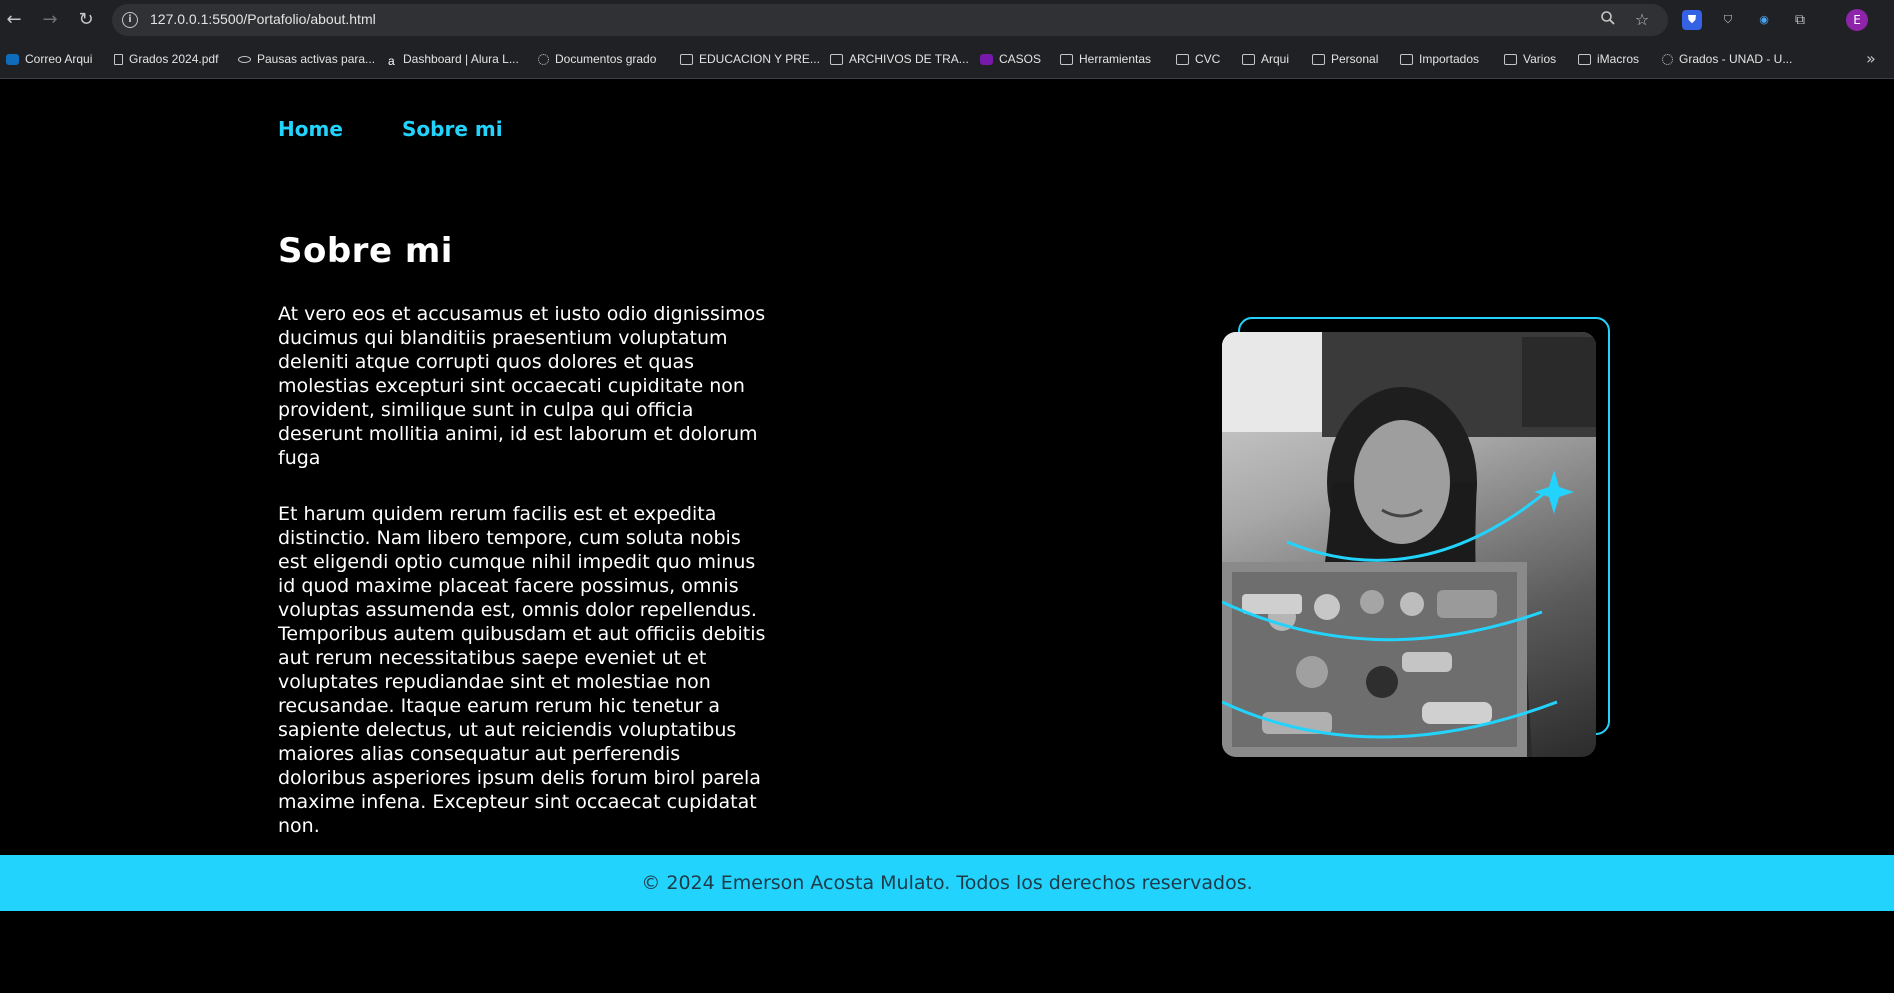 The height and width of the screenshot is (993, 1894). Describe the element at coordinates (1618, 59) in the screenshot. I see `bookmark-label: iMacros` at that location.